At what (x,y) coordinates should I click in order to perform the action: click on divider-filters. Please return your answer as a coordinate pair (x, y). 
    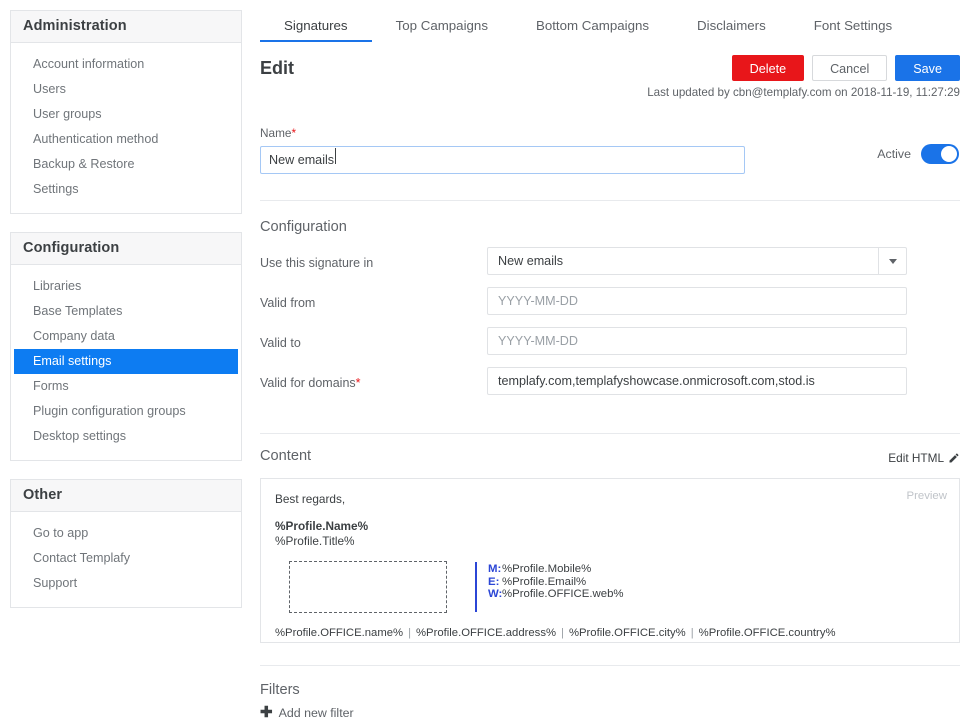
    Looking at the image, I should click on (610, 665).